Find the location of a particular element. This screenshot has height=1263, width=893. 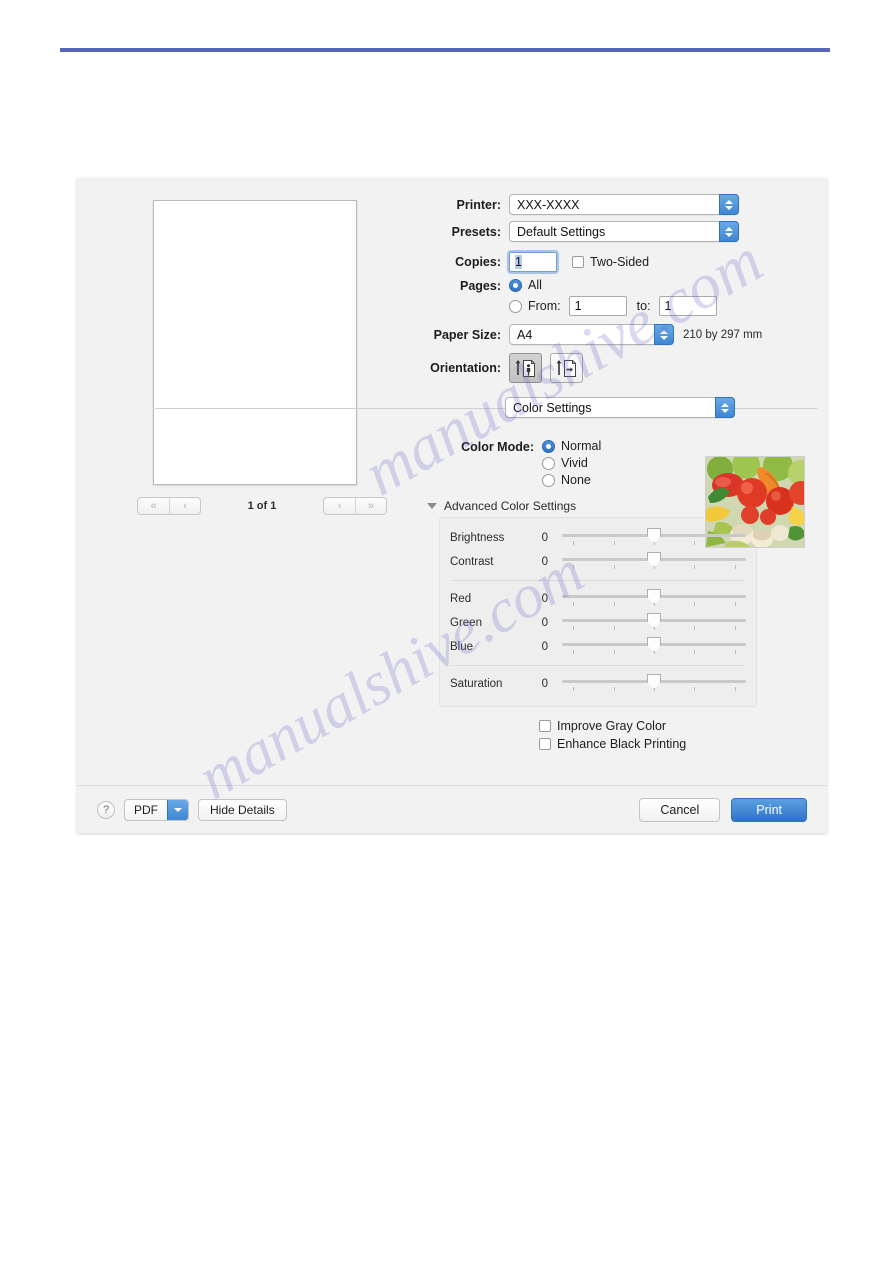

landscape-page-icon is located at coordinates (566, 368).